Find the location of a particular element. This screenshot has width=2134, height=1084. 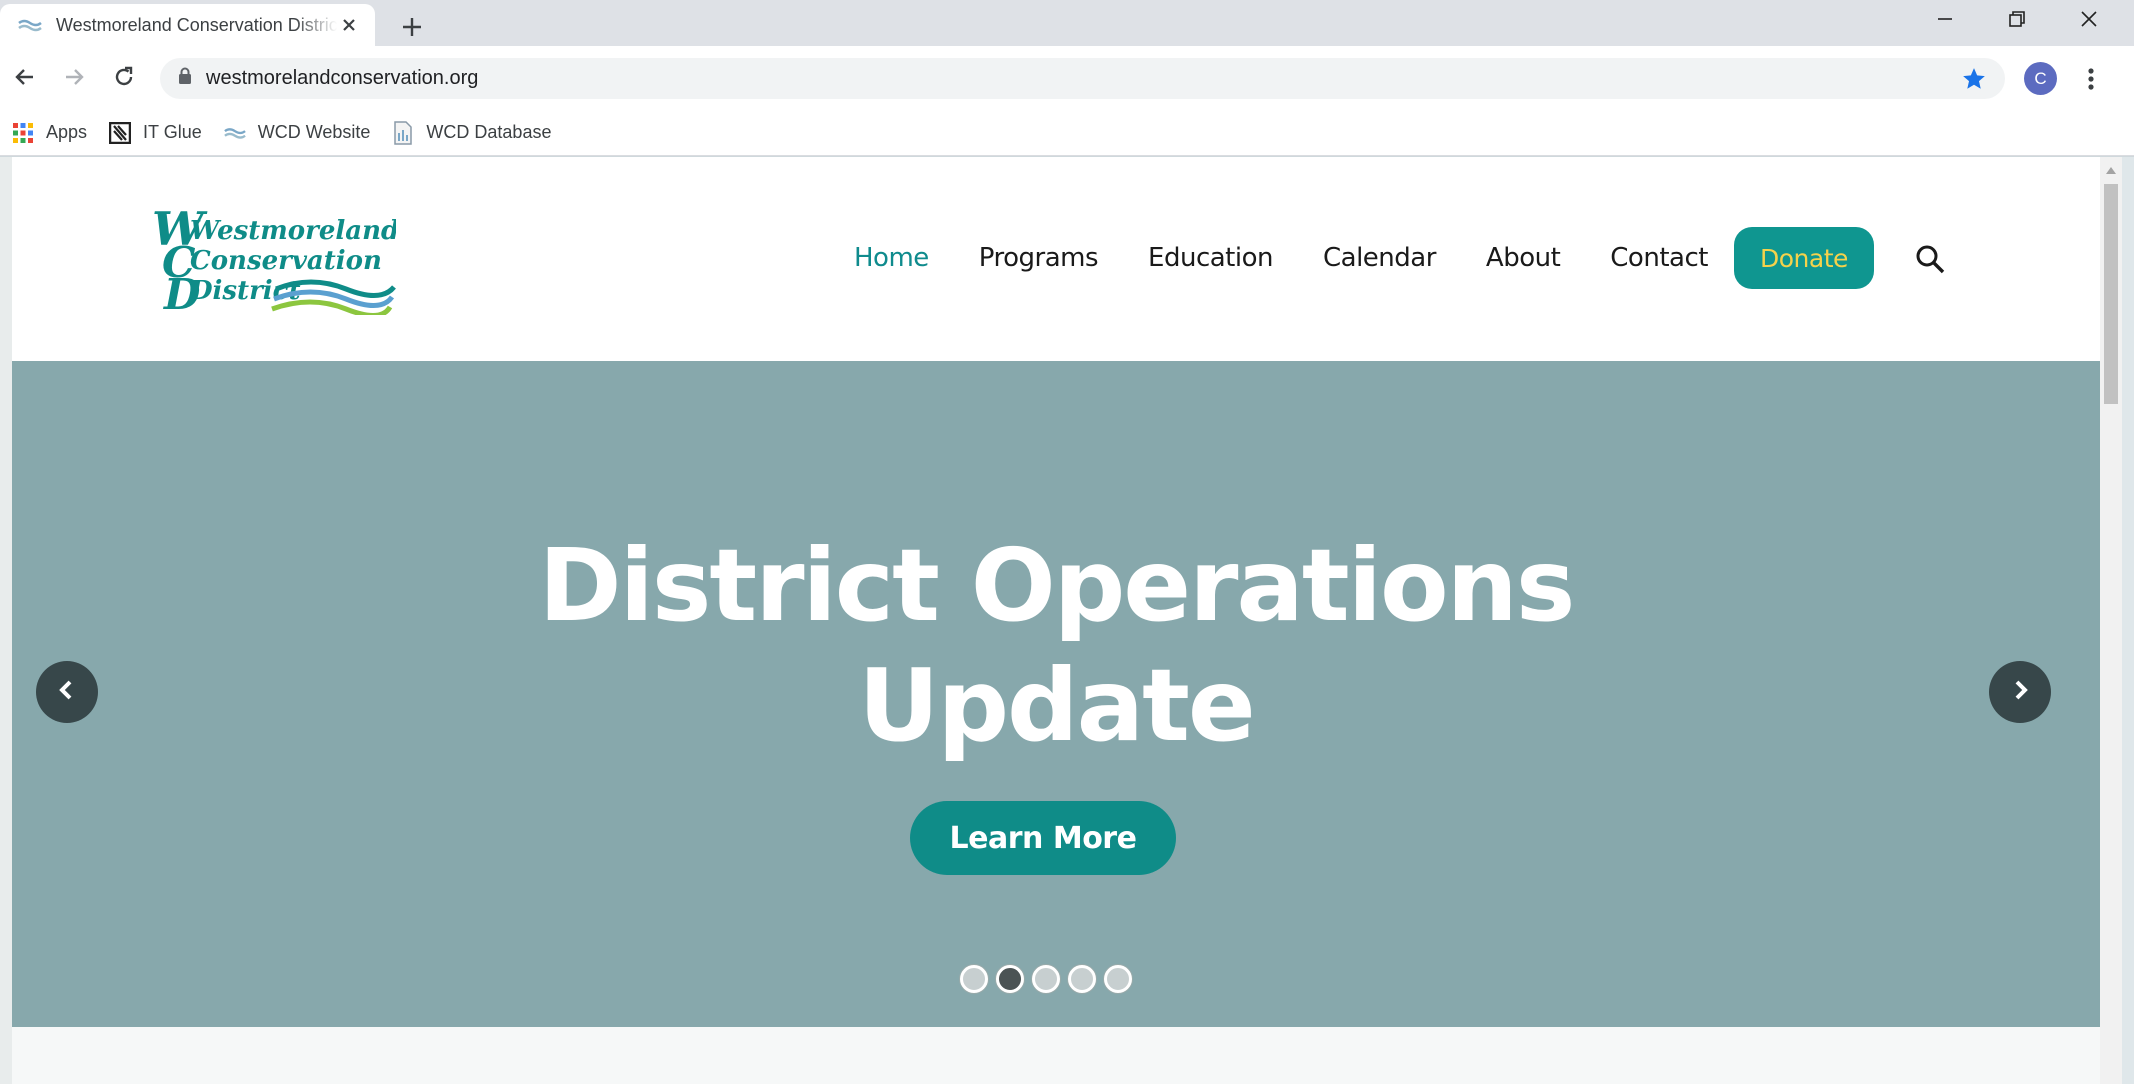

more-menu-icon is located at coordinates (2091, 79).